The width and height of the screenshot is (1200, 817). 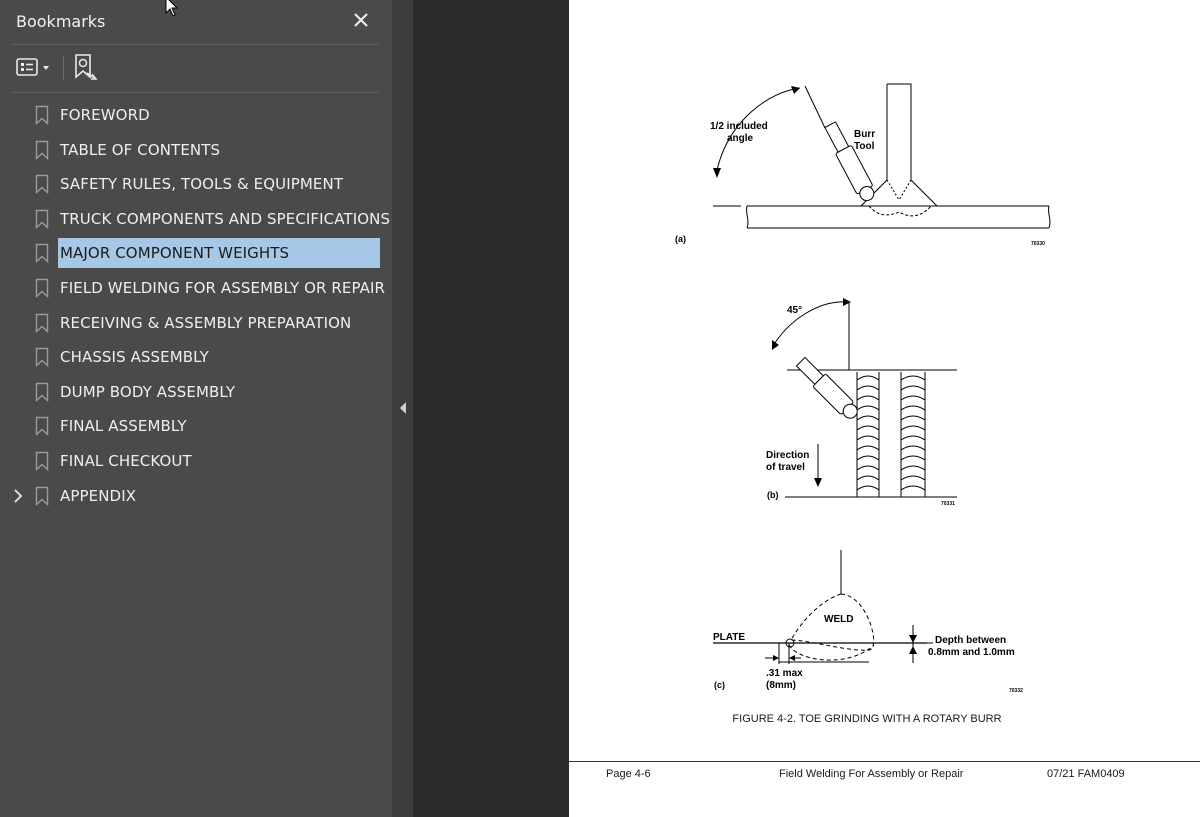 What do you see at coordinates (719, 685) in the screenshot?
I see `figure-c-label: (c)` at bounding box center [719, 685].